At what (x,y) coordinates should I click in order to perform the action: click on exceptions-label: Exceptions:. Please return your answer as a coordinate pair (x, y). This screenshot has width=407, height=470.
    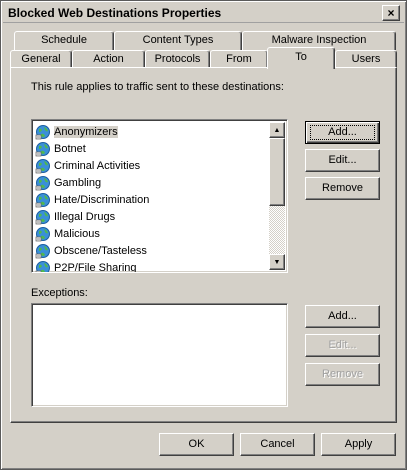
    Looking at the image, I should click on (59, 293).